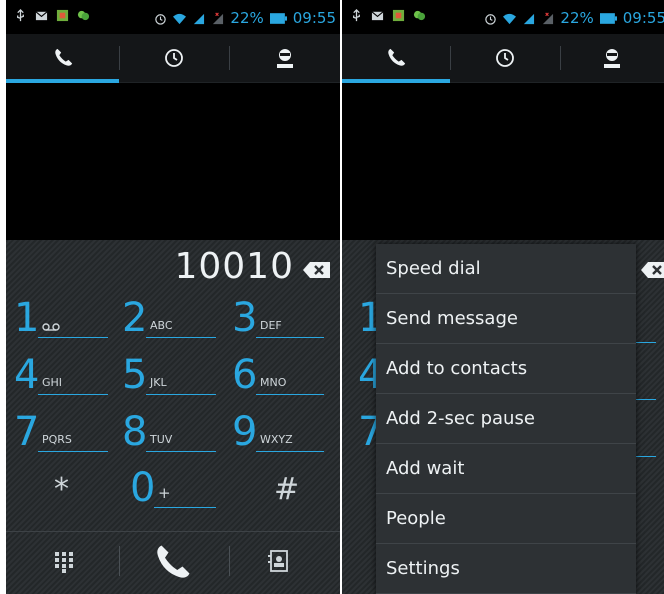 The height and width of the screenshot is (594, 664). What do you see at coordinates (135, 318) in the screenshot?
I see `key-digit: 2` at bounding box center [135, 318].